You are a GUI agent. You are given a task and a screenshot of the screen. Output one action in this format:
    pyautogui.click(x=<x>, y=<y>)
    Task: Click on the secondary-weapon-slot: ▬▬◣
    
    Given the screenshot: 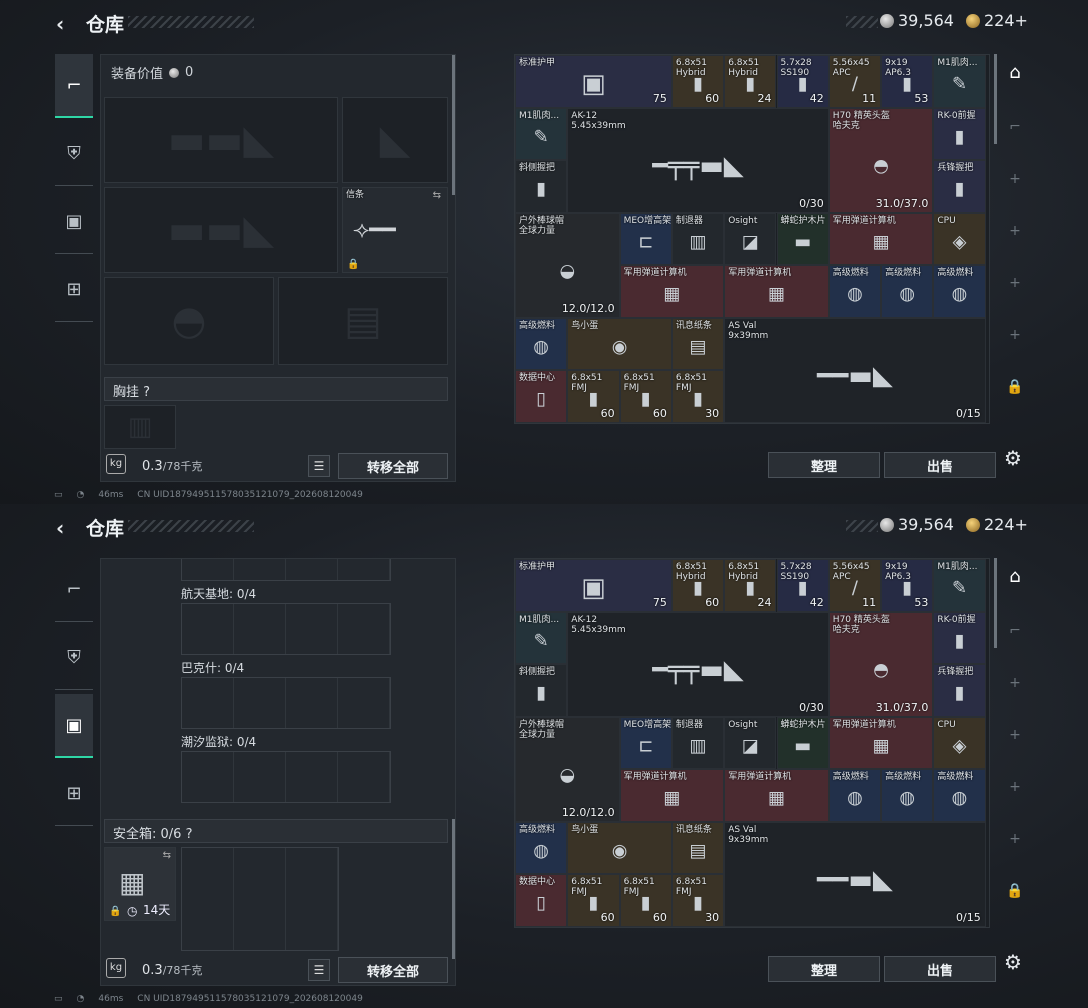 What is the action you would take?
    pyautogui.click(x=221, y=230)
    